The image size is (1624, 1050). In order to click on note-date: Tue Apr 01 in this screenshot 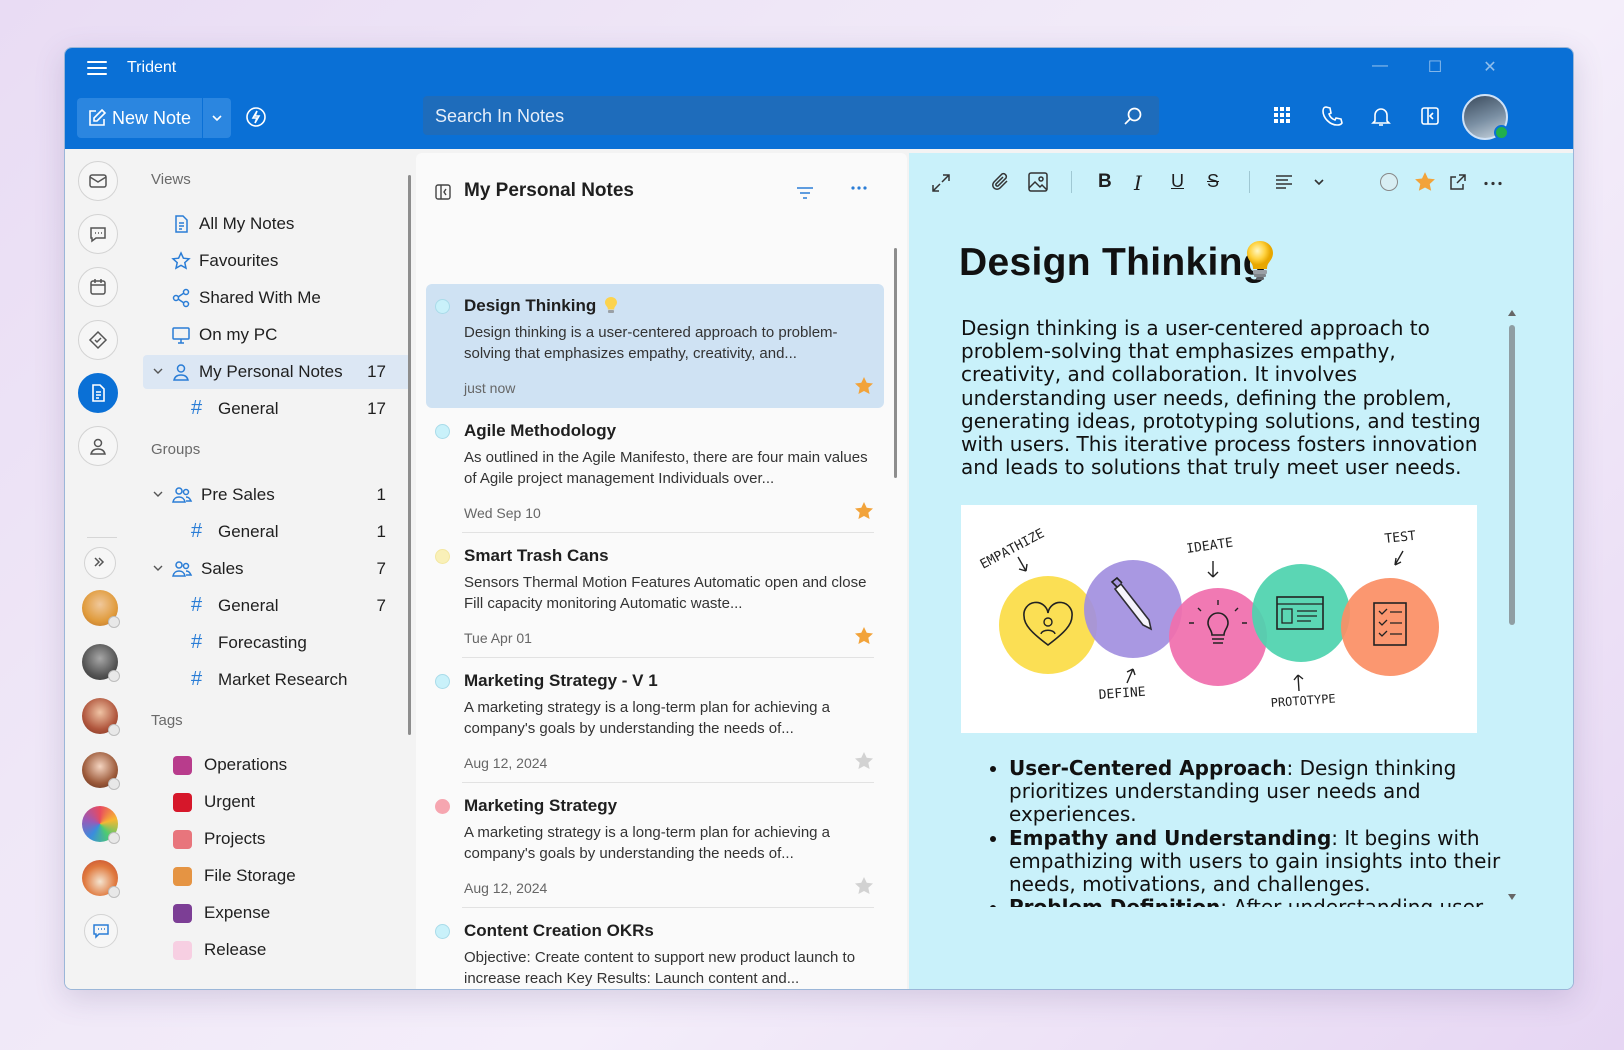, I will do `click(498, 638)`.